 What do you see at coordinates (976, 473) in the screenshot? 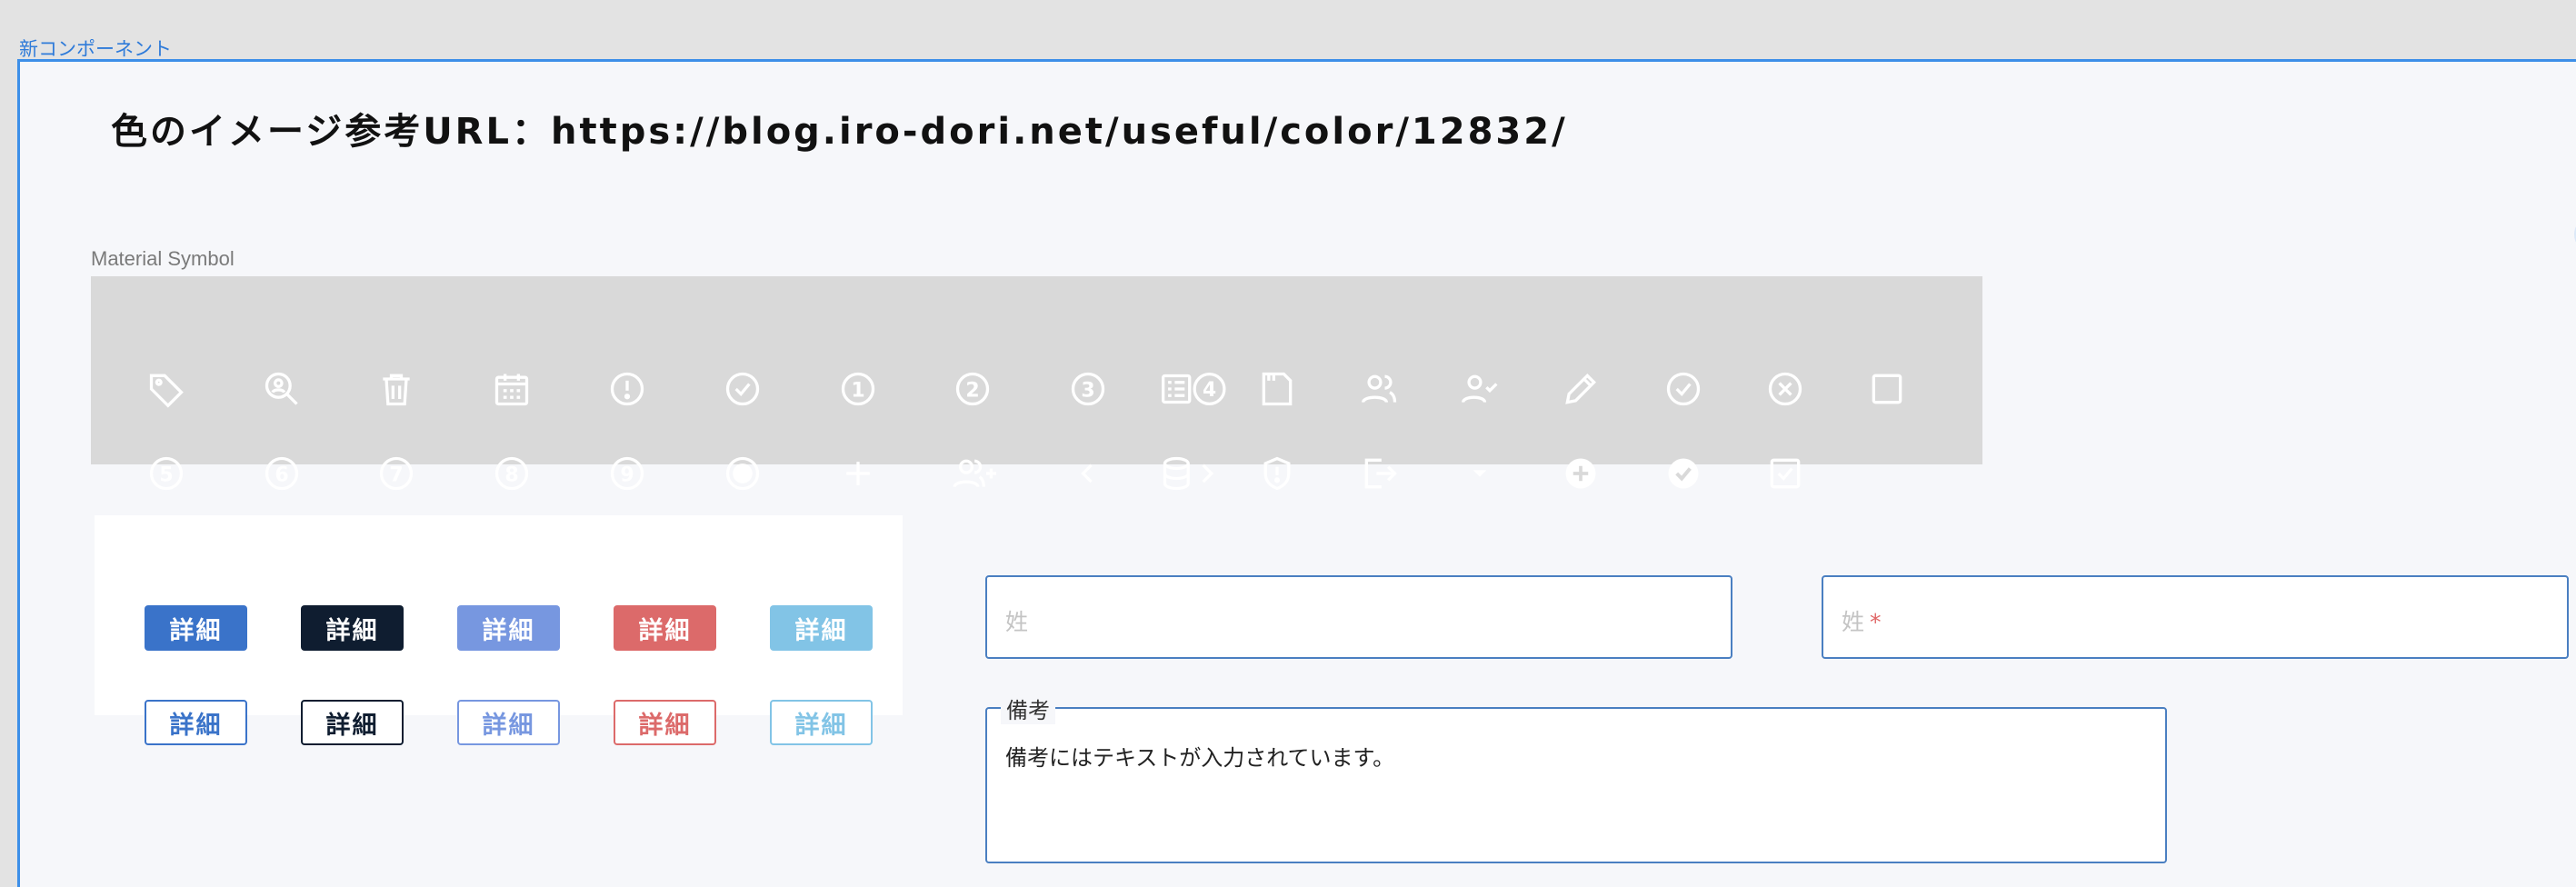
I see `add-group-icon` at bounding box center [976, 473].